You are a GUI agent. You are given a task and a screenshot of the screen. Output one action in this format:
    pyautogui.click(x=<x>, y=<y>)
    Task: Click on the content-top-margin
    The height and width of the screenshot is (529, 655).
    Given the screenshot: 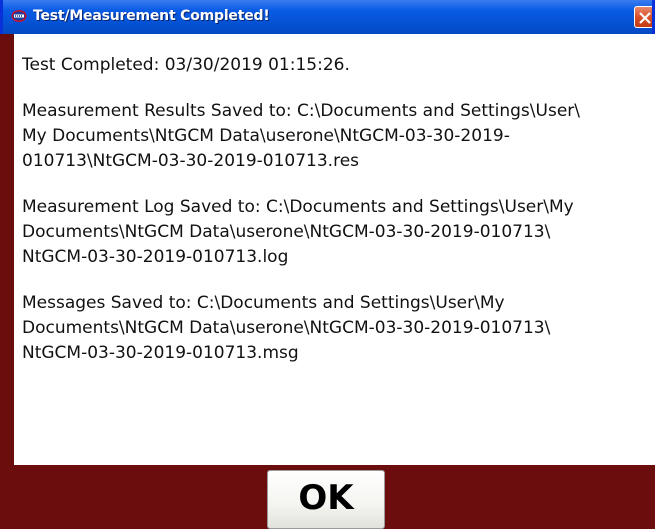 What is the action you would take?
    pyautogui.click(x=334, y=40)
    